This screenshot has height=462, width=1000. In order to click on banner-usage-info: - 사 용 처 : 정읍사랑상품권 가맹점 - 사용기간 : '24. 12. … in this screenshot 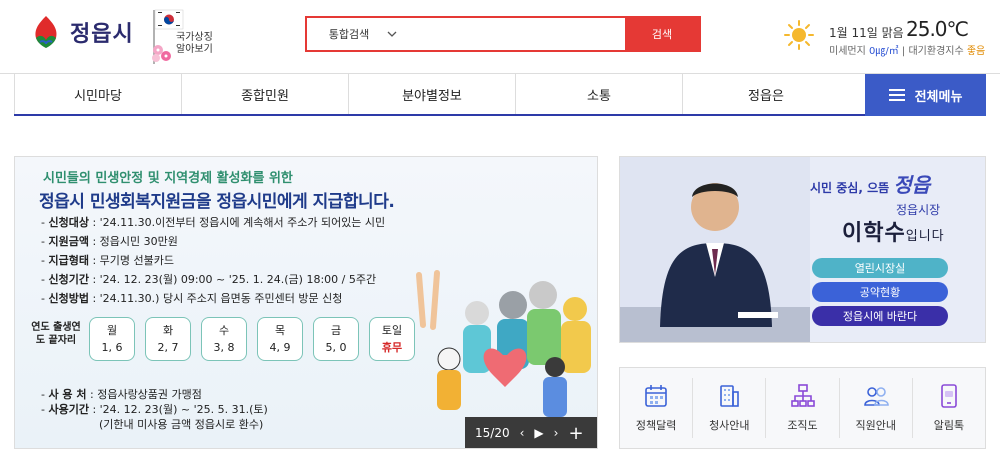, I will do `click(154, 409)`.